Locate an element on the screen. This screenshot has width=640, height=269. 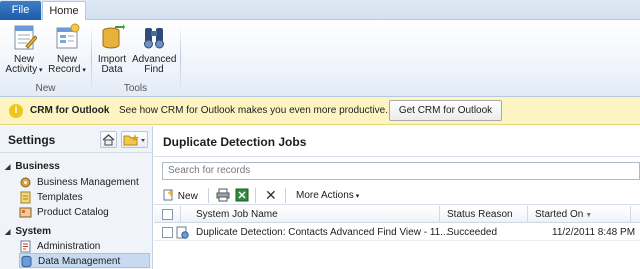
column-header-started-on: Started On ▼ is located at coordinates (563, 215).